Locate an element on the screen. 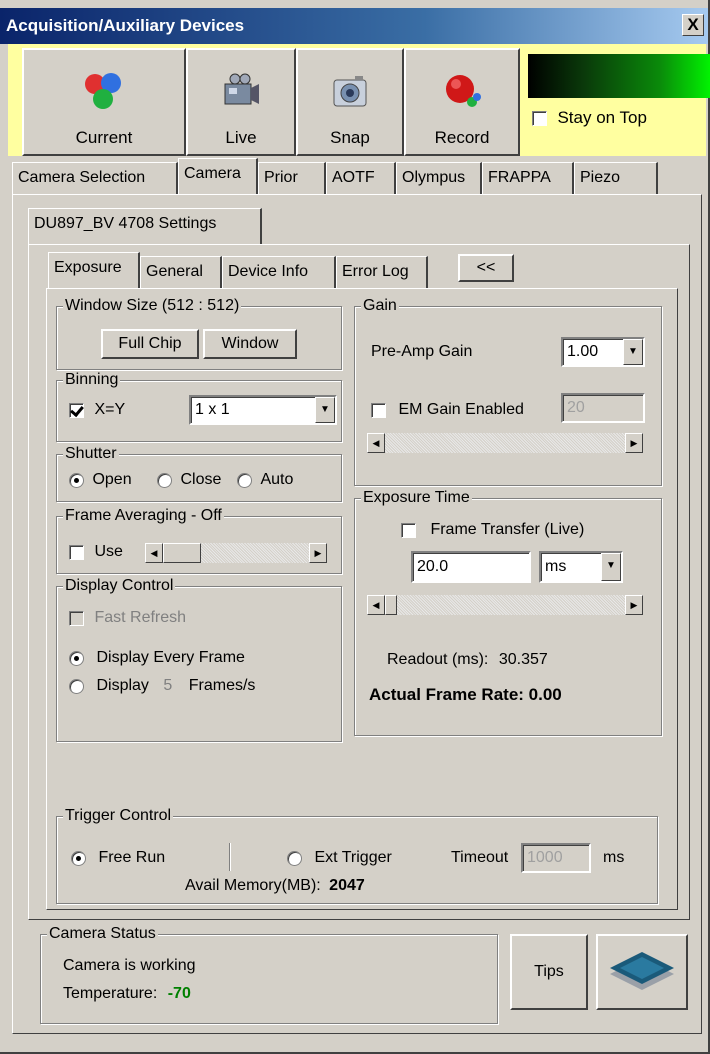  exposure-time-title: Exposure Time is located at coordinates (416, 498).